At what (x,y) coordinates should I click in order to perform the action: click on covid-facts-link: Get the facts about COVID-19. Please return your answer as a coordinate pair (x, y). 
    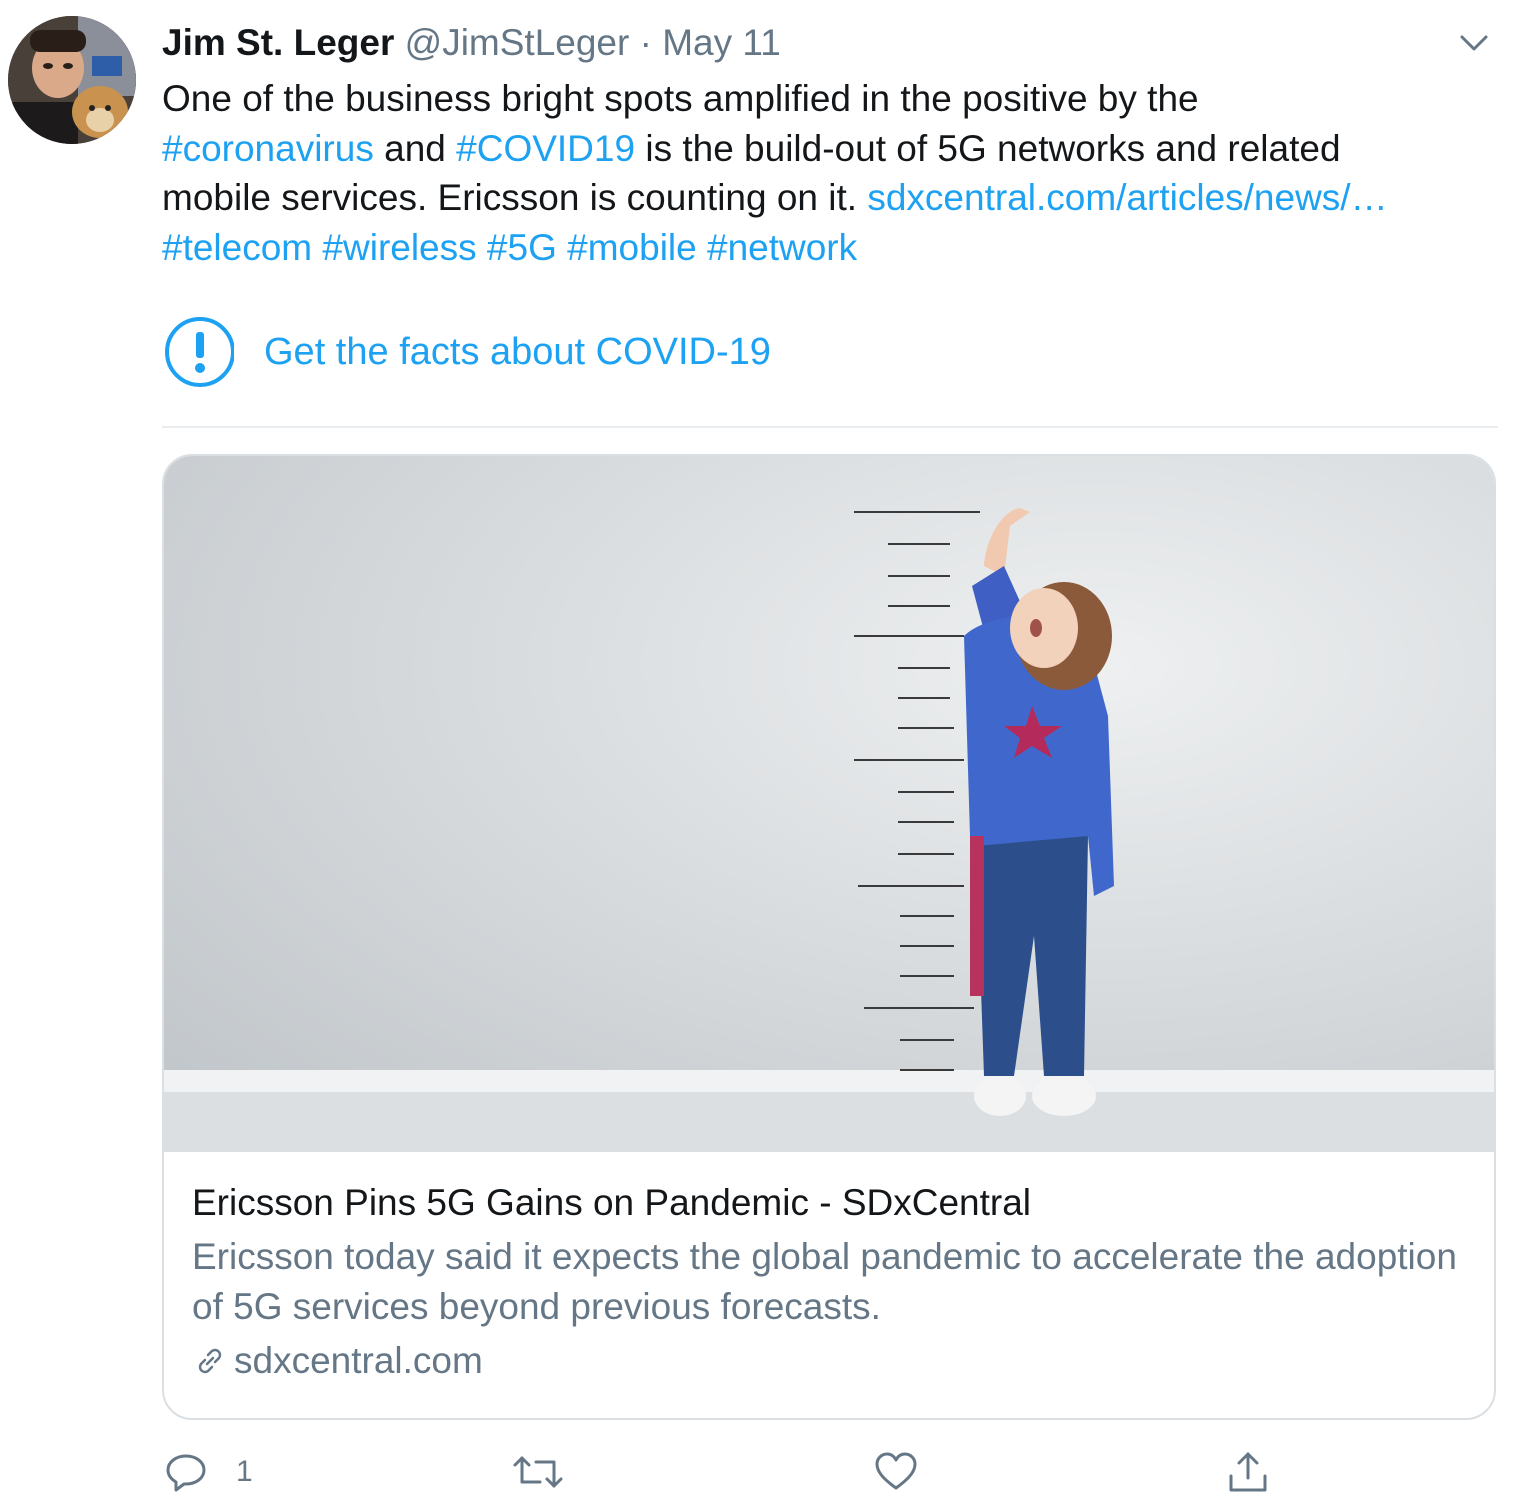
    Looking at the image, I should click on (466, 352).